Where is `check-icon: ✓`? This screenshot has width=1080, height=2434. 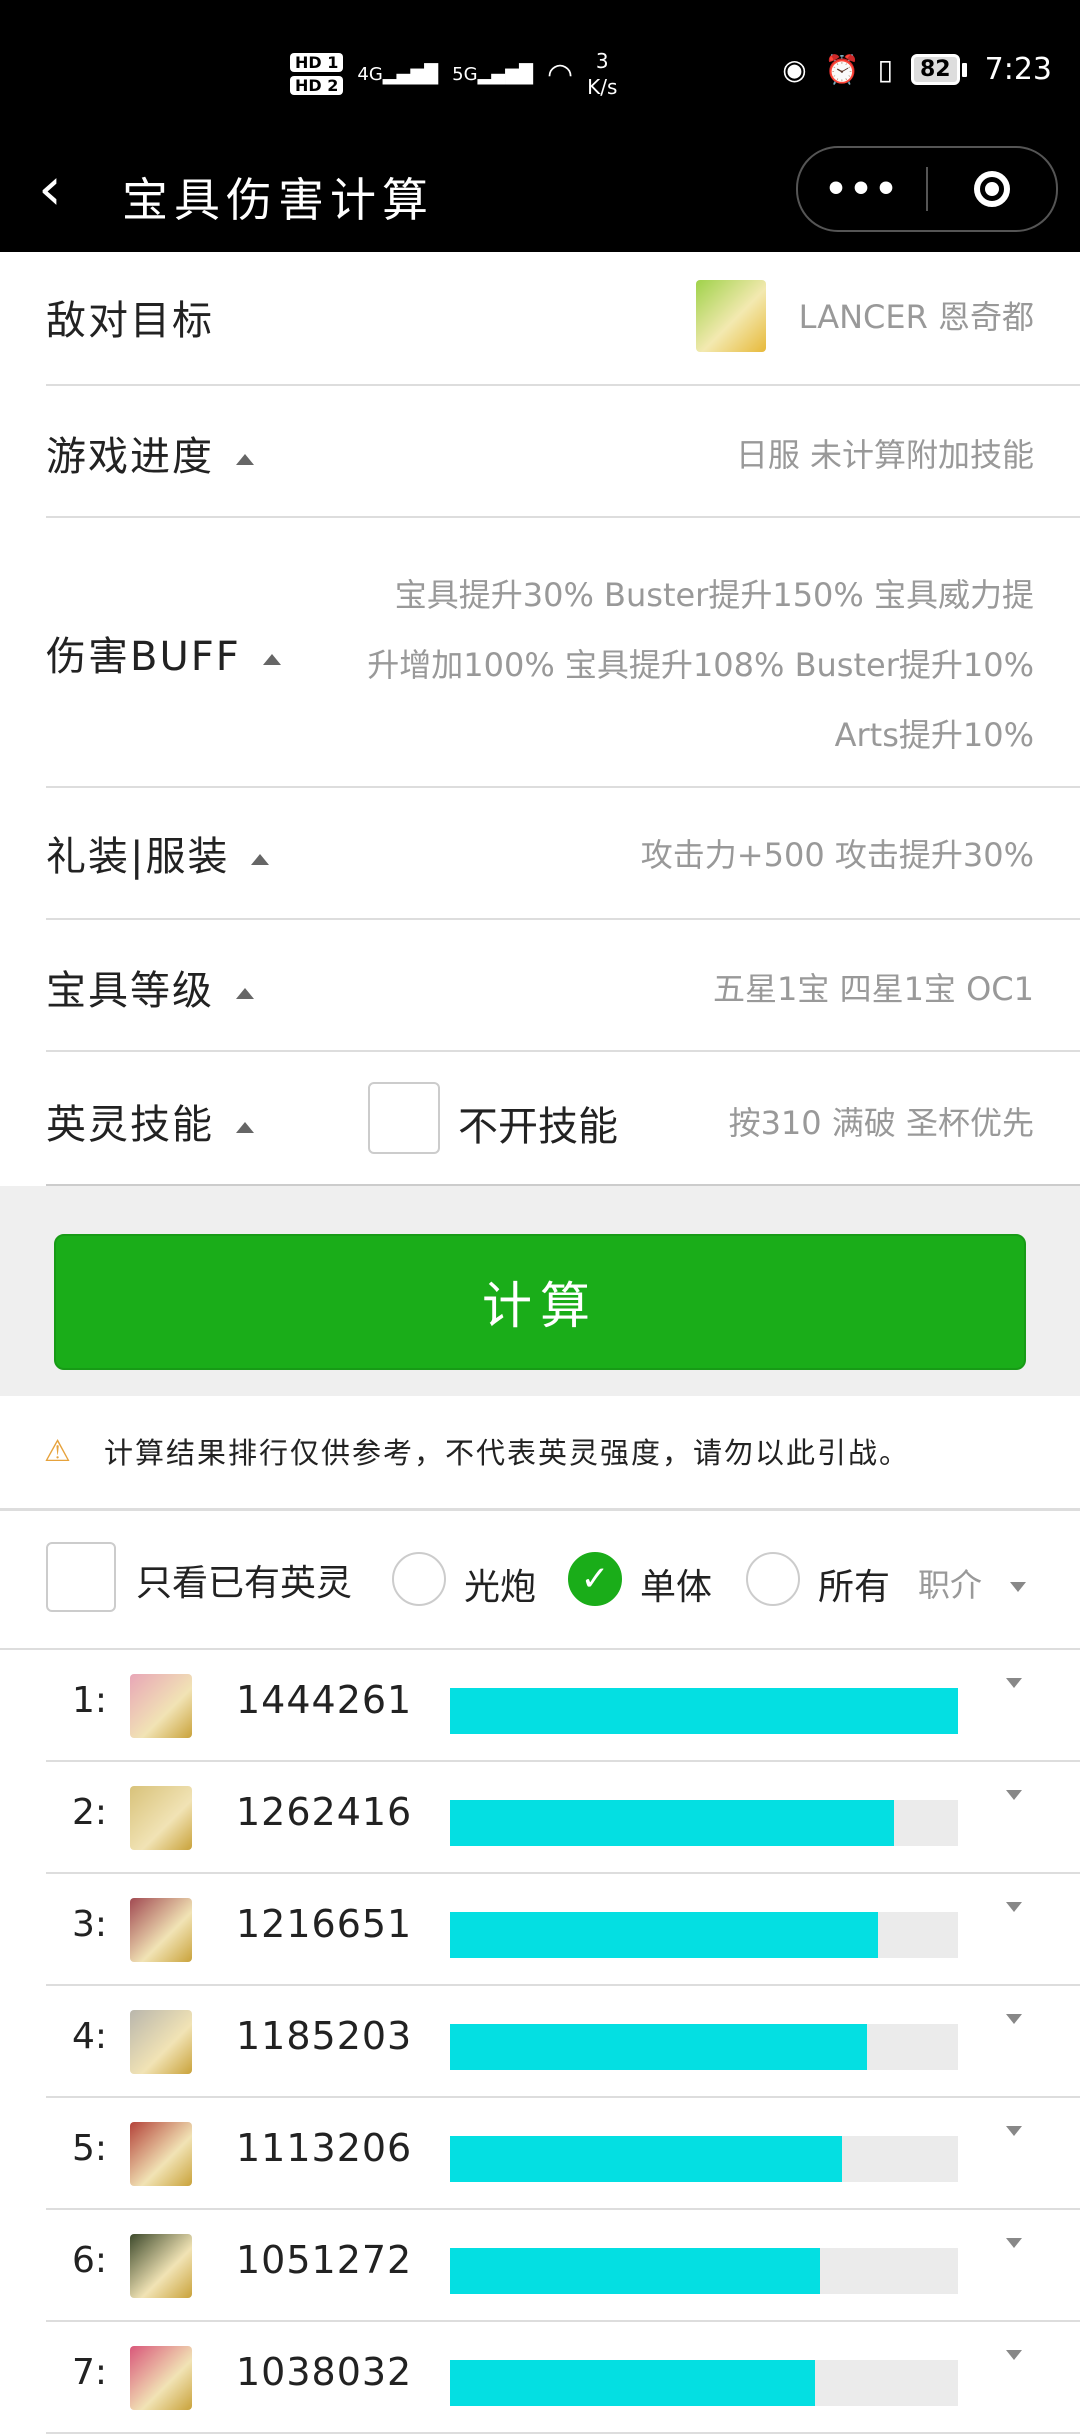 check-icon: ✓ is located at coordinates (595, 1579).